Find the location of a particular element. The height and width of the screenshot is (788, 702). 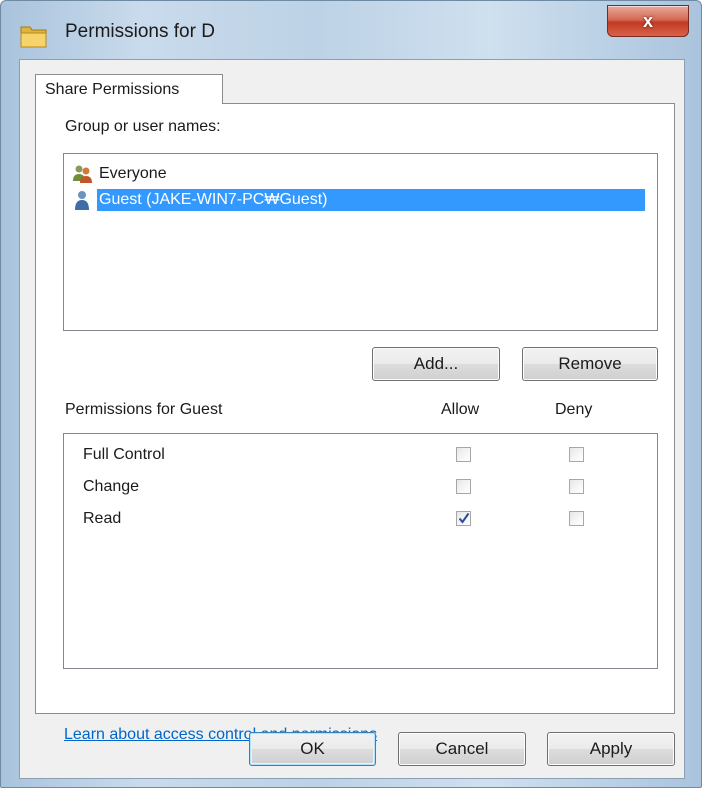

list-item-everyone: Everyone is located at coordinates (121, 174).